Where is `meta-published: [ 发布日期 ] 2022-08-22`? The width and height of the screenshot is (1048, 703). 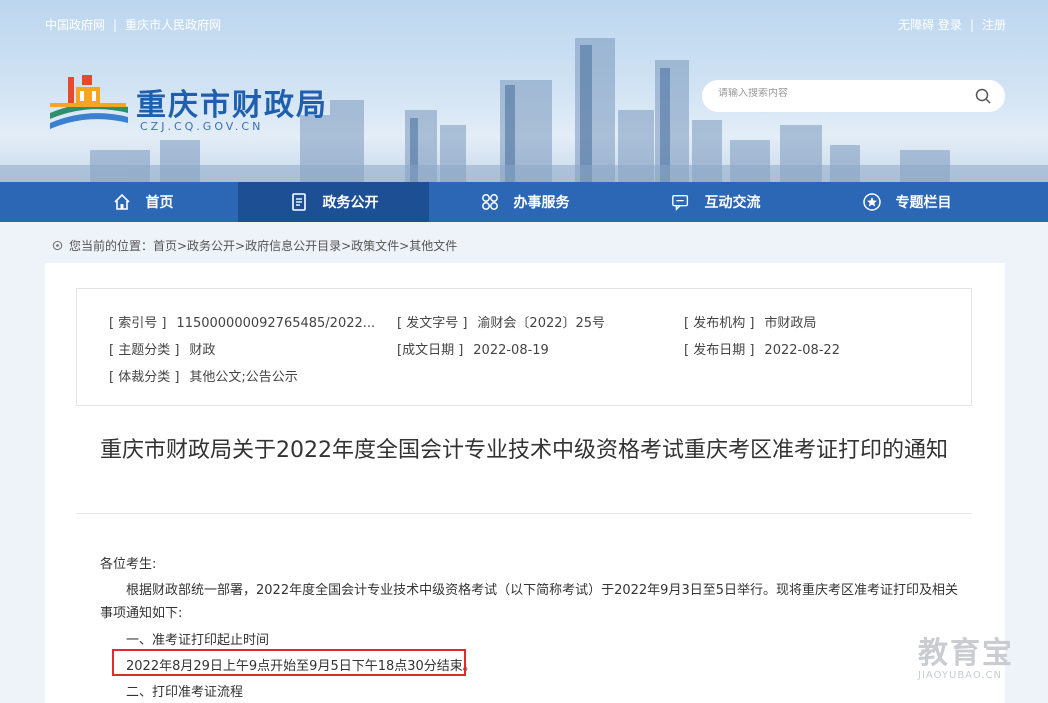
meta-published: [ 发布日期 ] 2022-08-22 is located at coordinates (762, 348).